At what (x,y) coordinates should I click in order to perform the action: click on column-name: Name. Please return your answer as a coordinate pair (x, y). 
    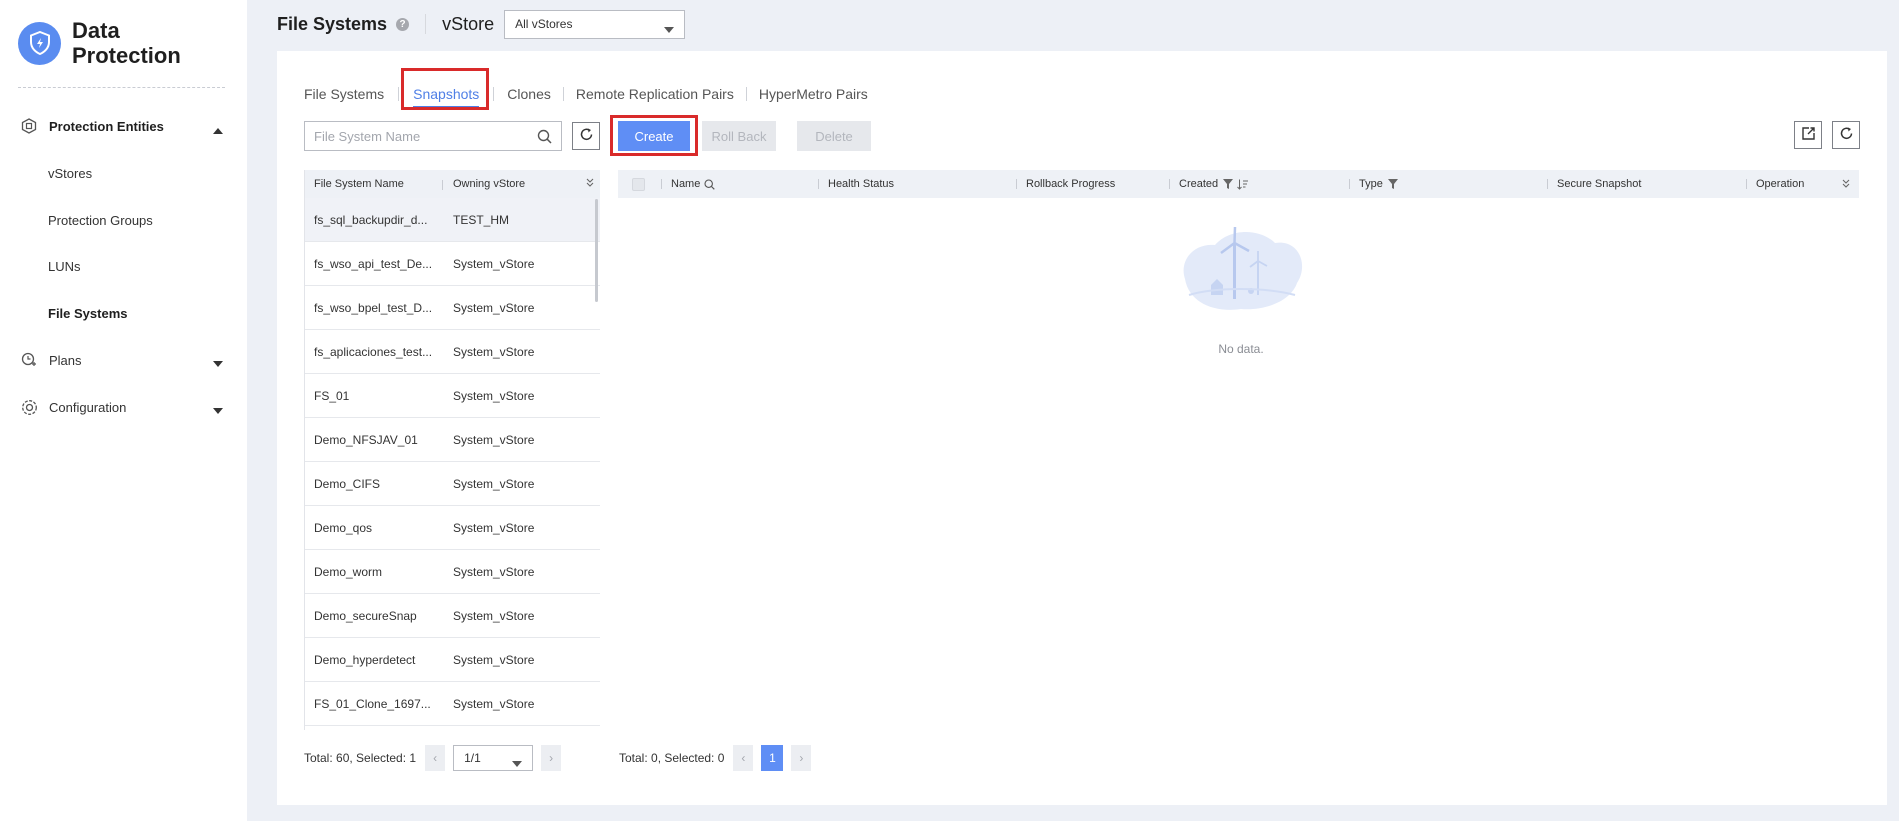
    Looking at the image, I should click on (688, 184).